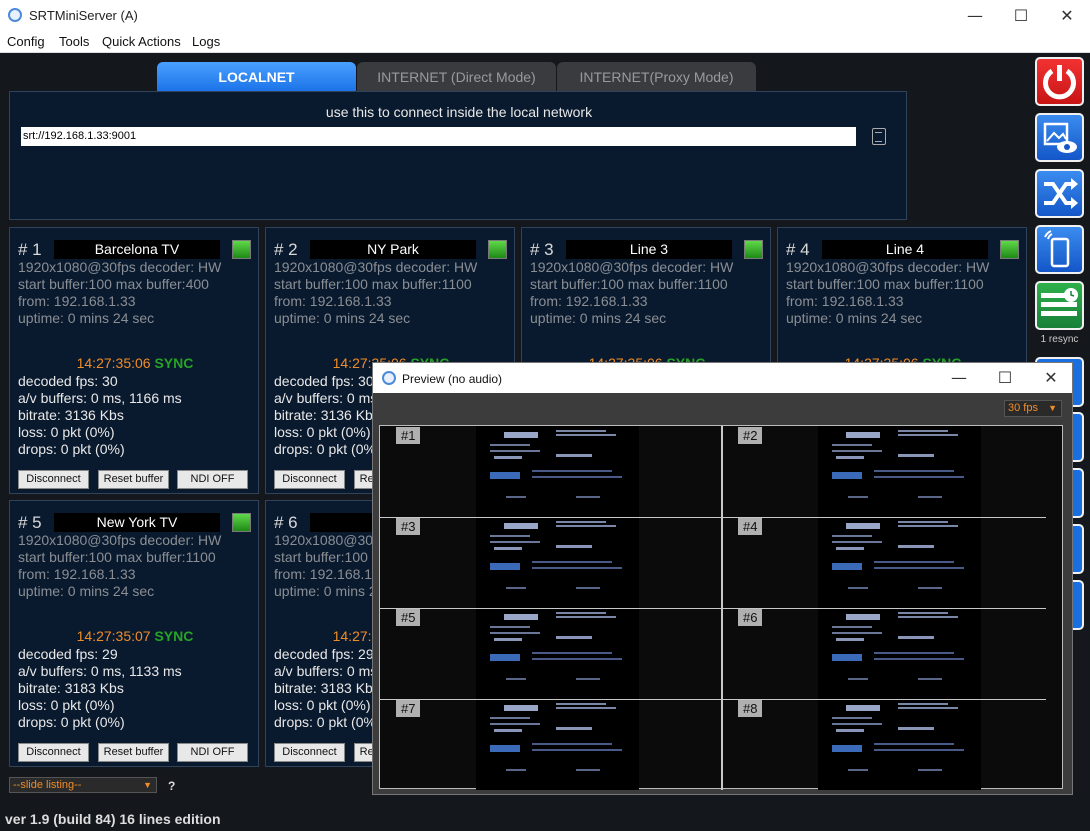 The height and width of the screenshot is (831, 1090). What do you see at coordinates (452, 379) in the screenshot?
I see `preview-title: Preview (no audio)` at bounding box center [452, 379].